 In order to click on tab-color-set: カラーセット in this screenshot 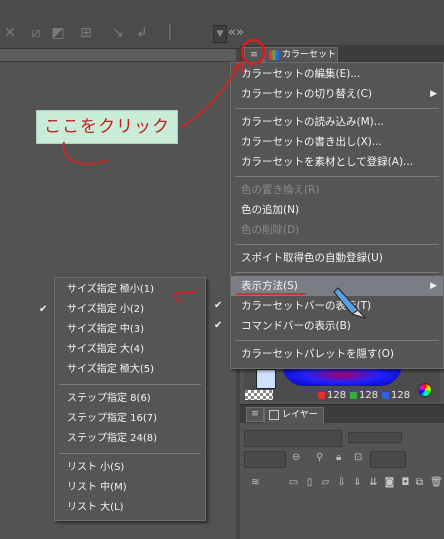, I will do `click(301, 55)`.